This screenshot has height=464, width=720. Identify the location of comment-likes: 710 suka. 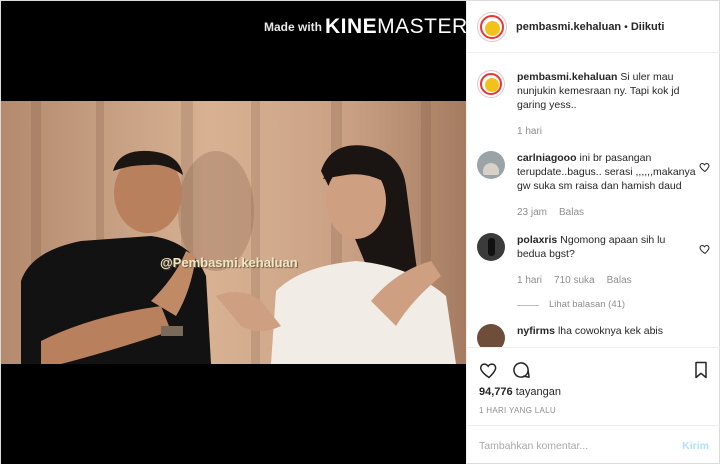
(574, 281).